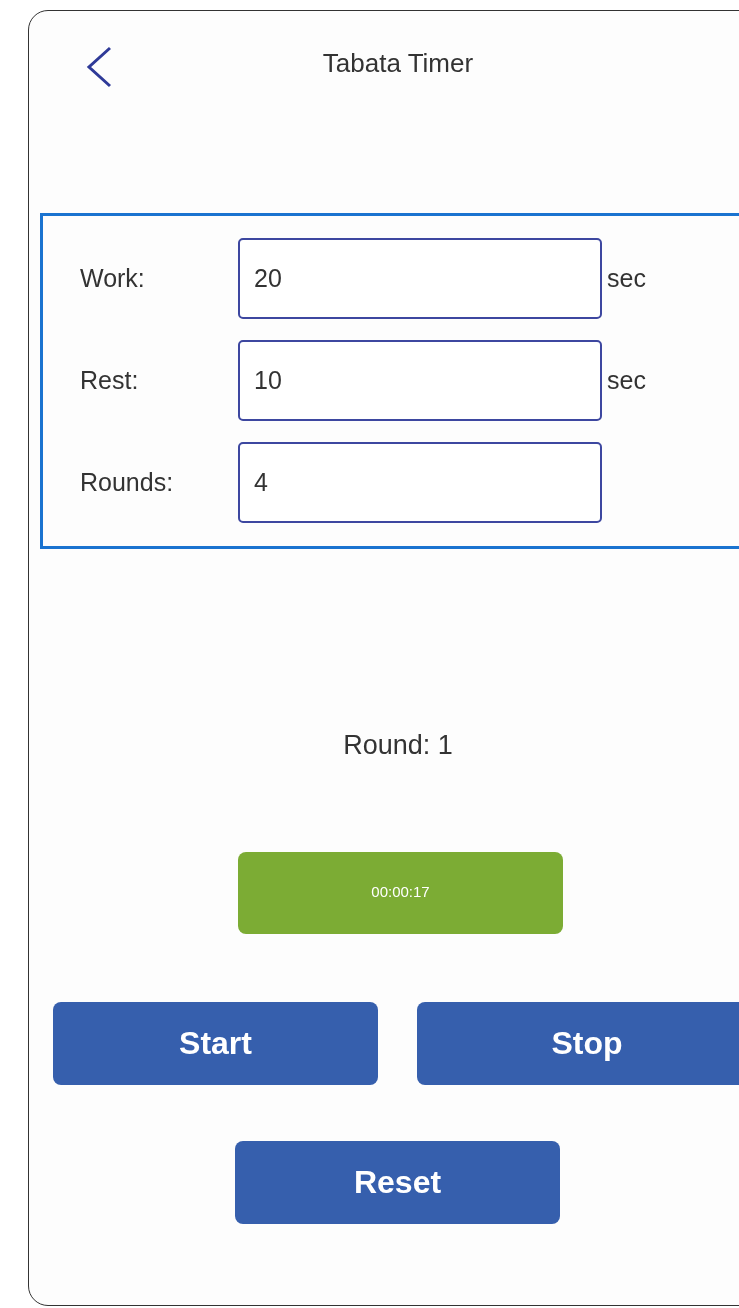 This screenshot has height=1308, width=739. Describe the element at coordinates (400, 892) in the screenshot. I see `timer-display: 00:00:17` at that location.